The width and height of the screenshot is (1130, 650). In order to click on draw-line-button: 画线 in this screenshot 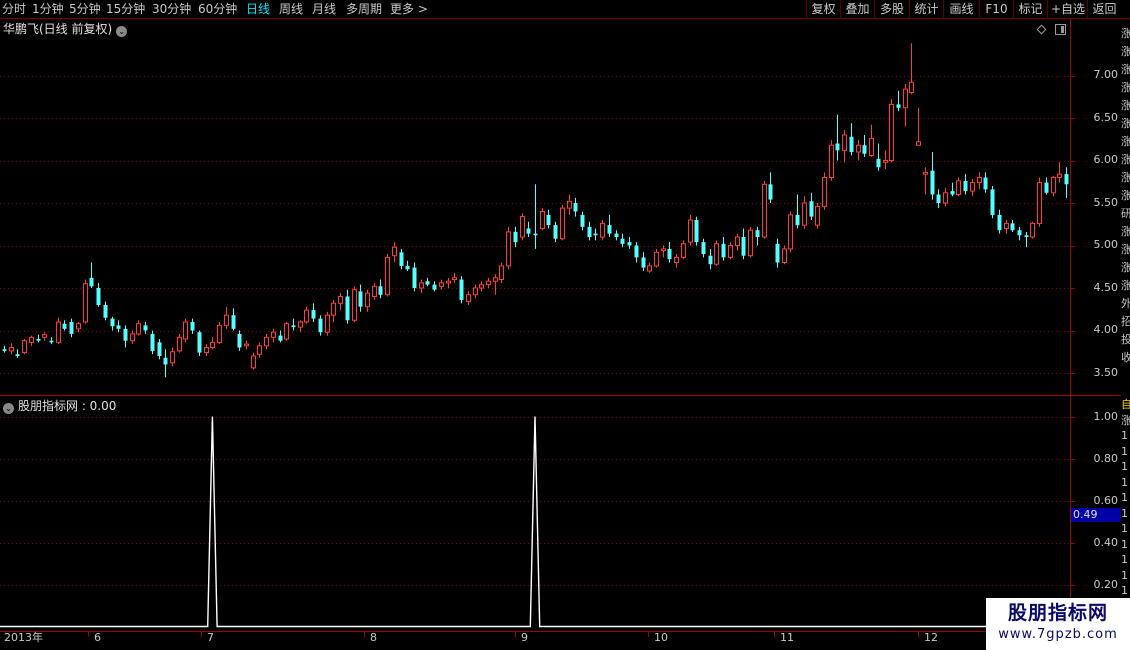, I will do `click(961, 9)`.